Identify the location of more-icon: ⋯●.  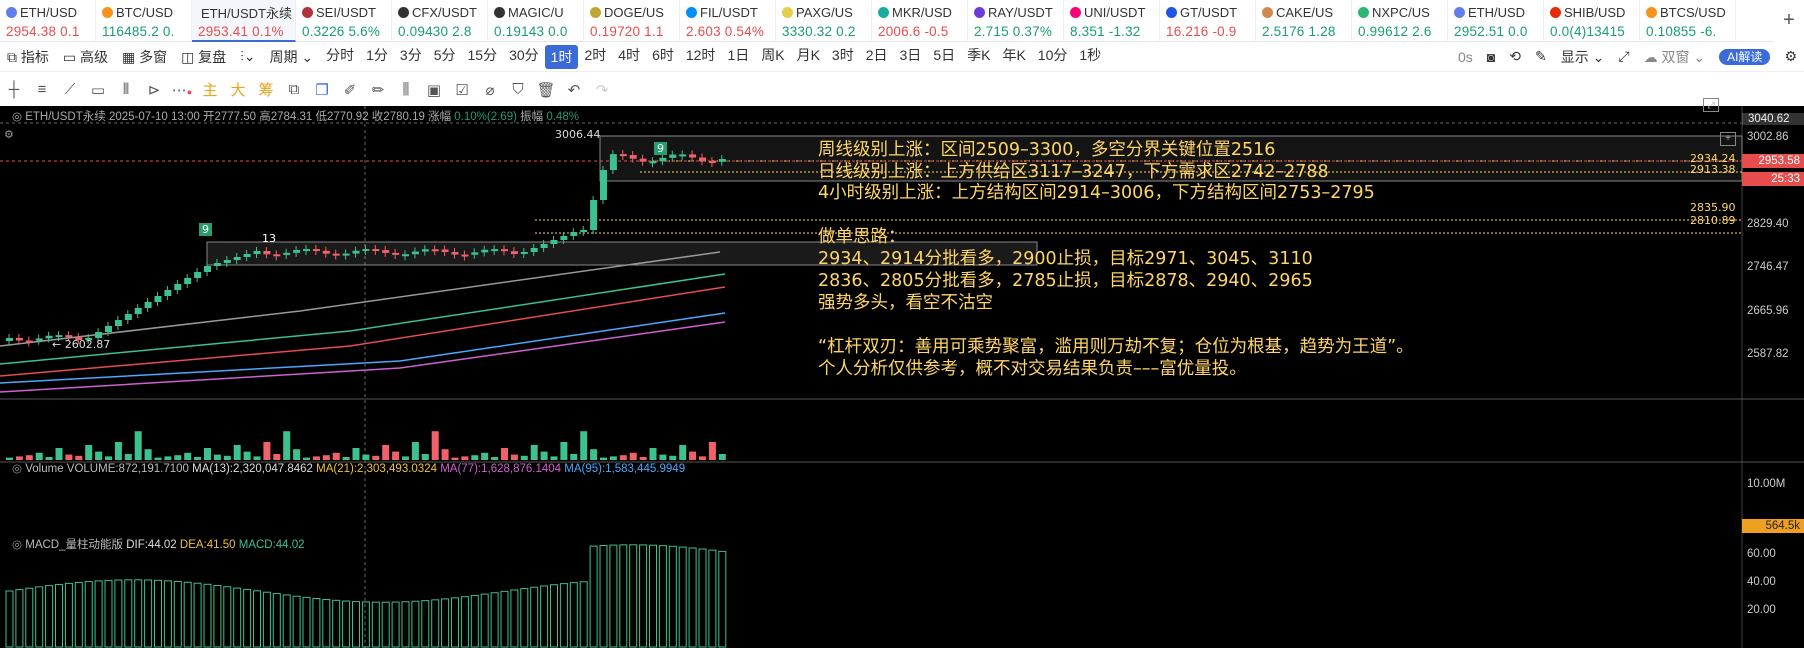
(182, 90).